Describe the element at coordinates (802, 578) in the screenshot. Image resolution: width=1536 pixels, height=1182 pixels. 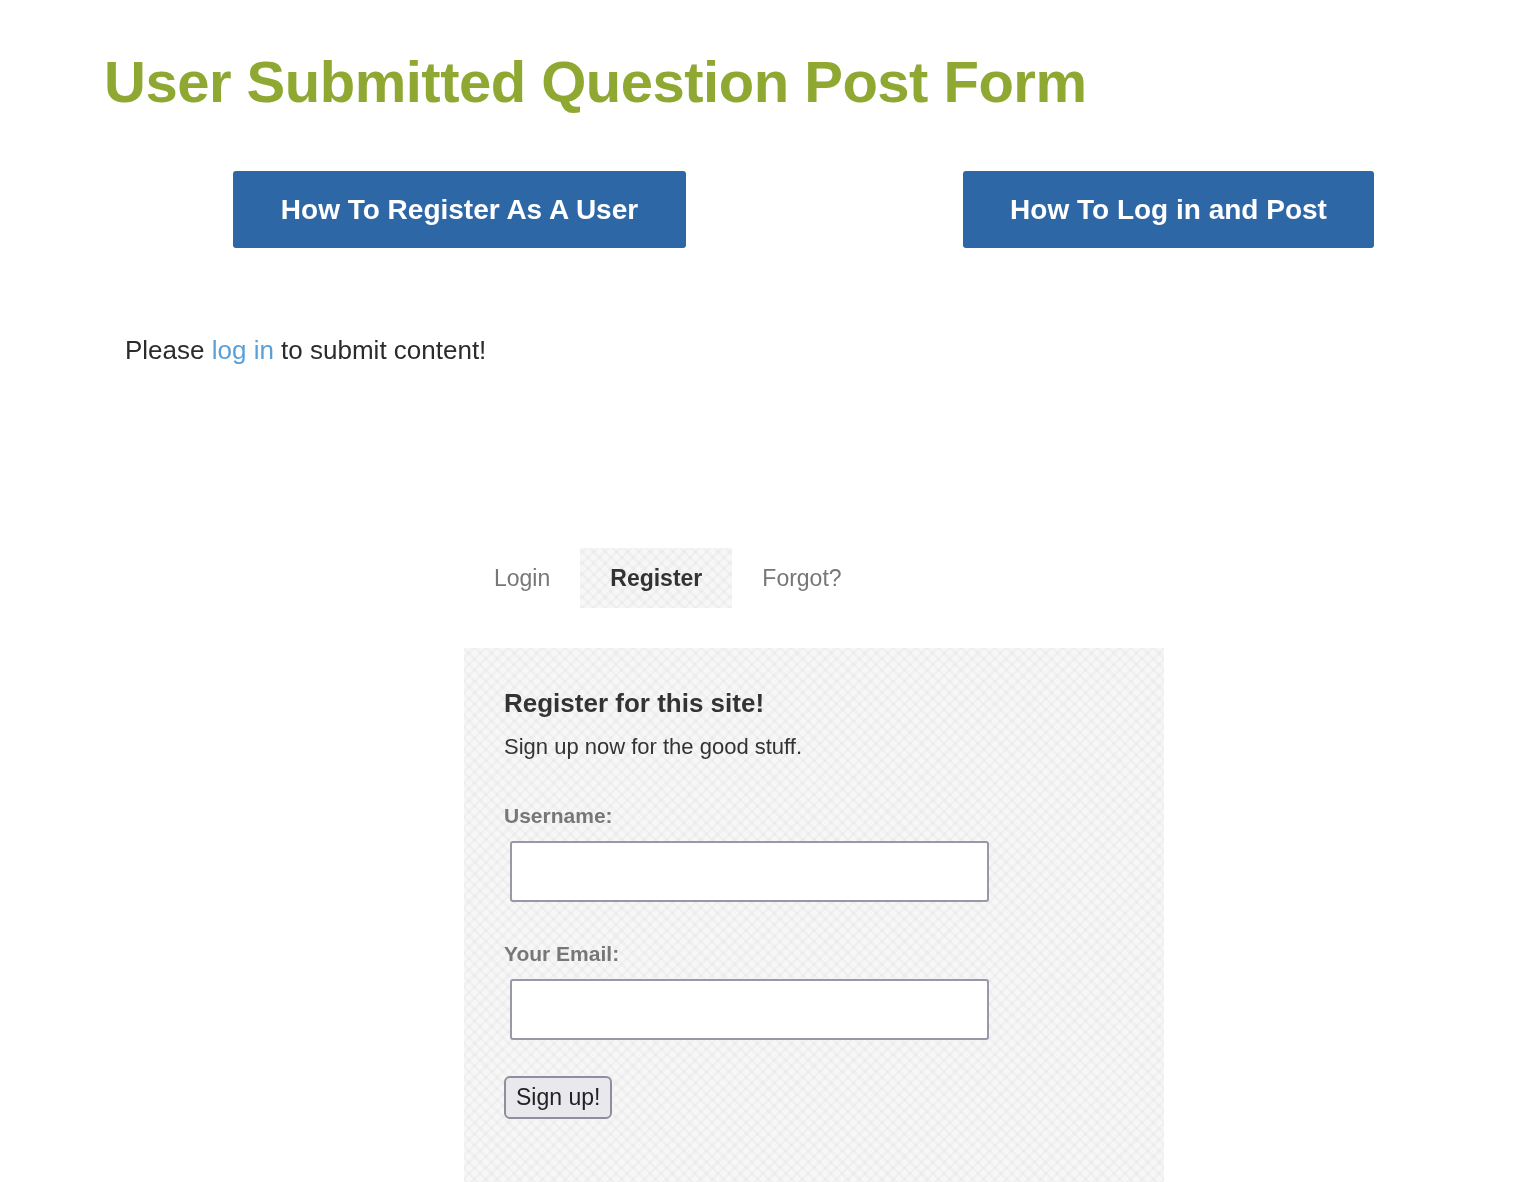
I see `tab: Forgot?` at that location.